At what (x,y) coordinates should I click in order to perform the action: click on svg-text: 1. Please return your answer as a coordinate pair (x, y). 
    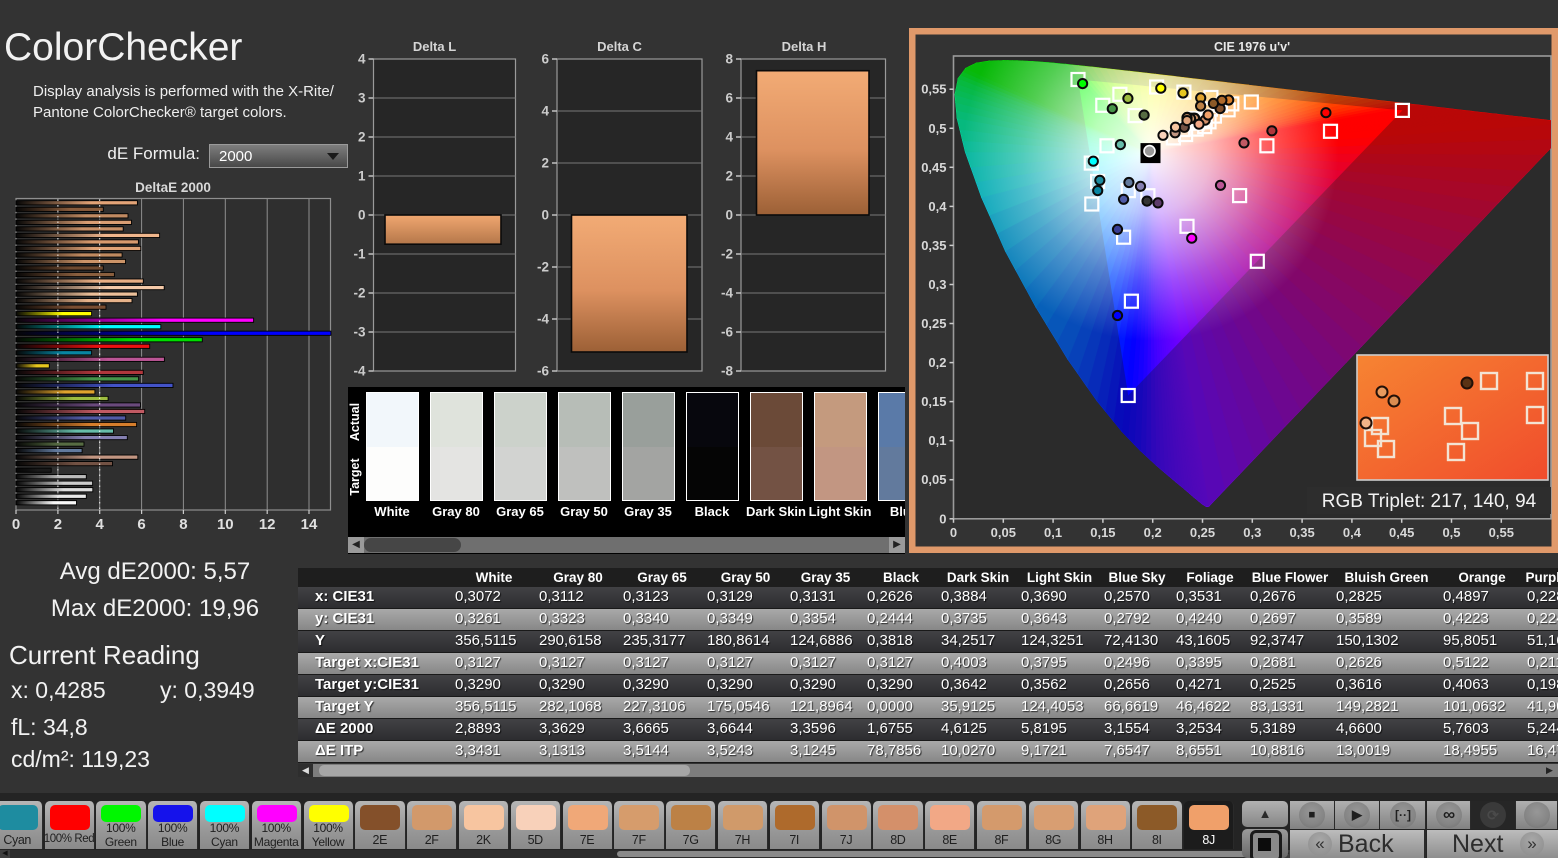
    Looking at the image, I should click on (362, 176).